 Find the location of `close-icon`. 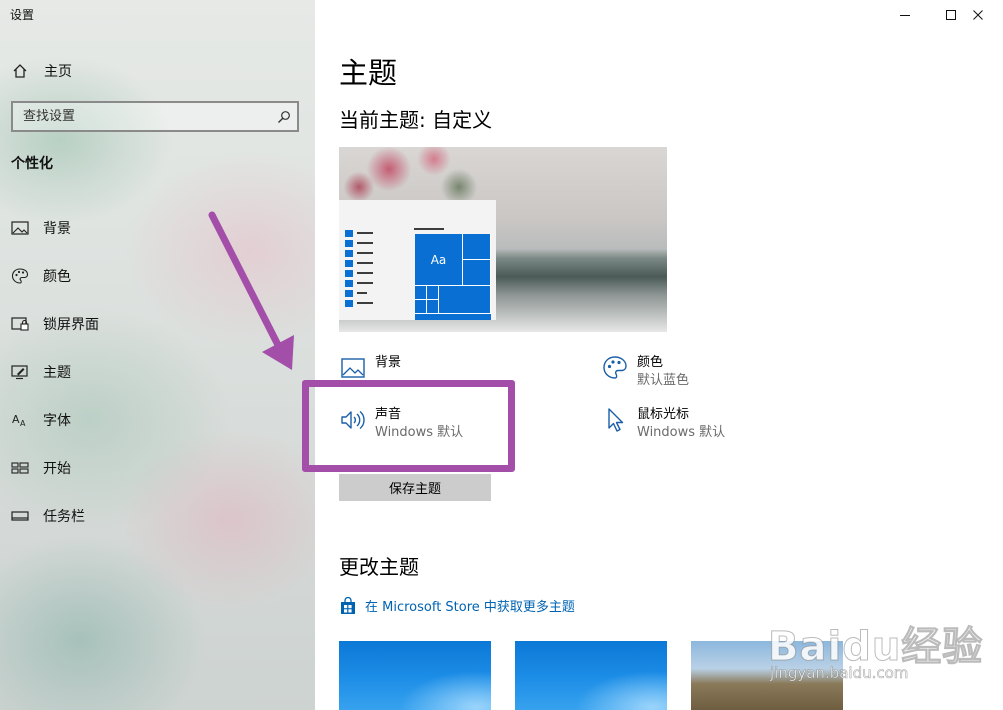

close-icon is located at coordinates (978, 15).